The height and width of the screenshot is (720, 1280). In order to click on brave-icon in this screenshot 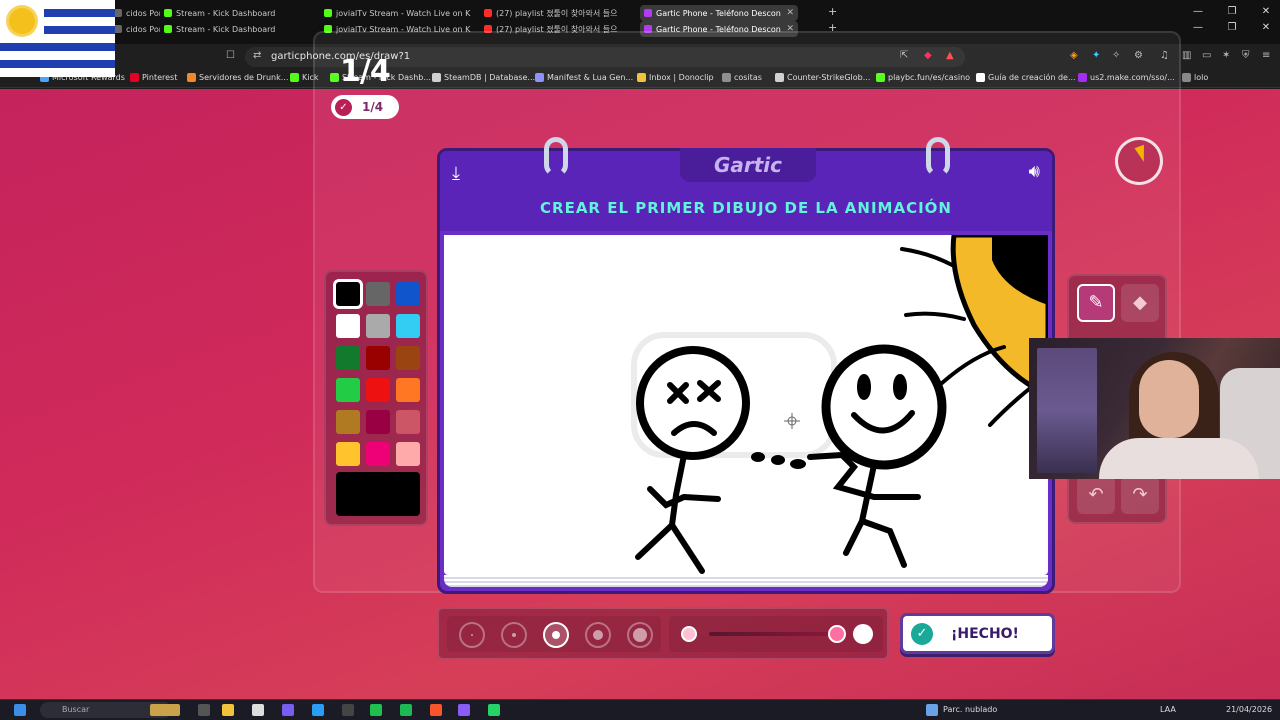, I will do `click(436, 710)`.